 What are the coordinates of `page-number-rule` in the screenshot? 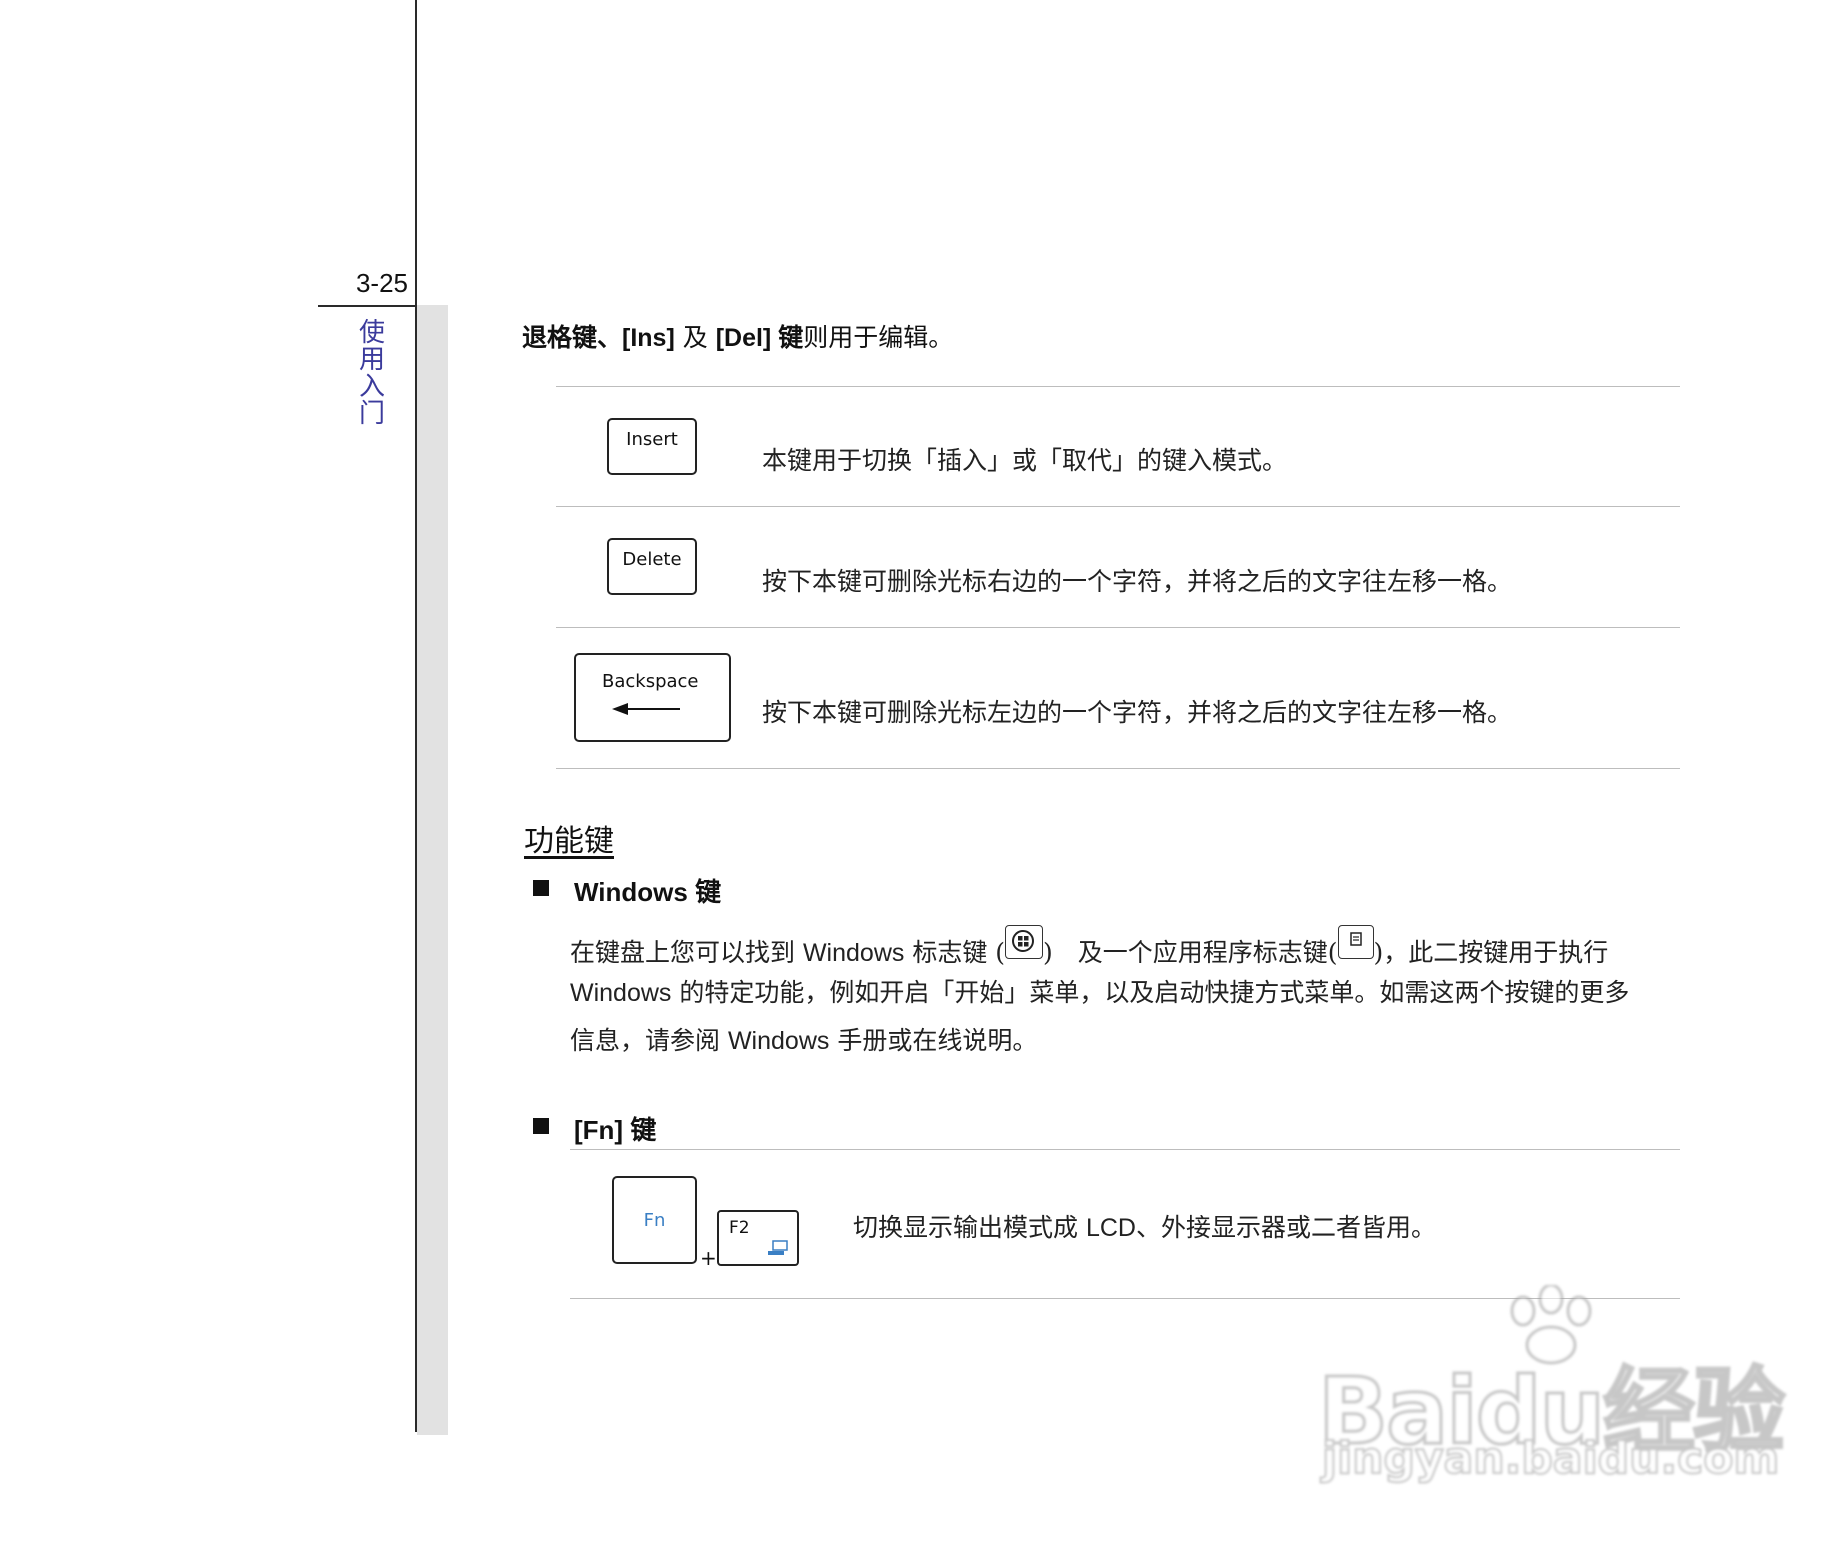 It's located at (367, 306).